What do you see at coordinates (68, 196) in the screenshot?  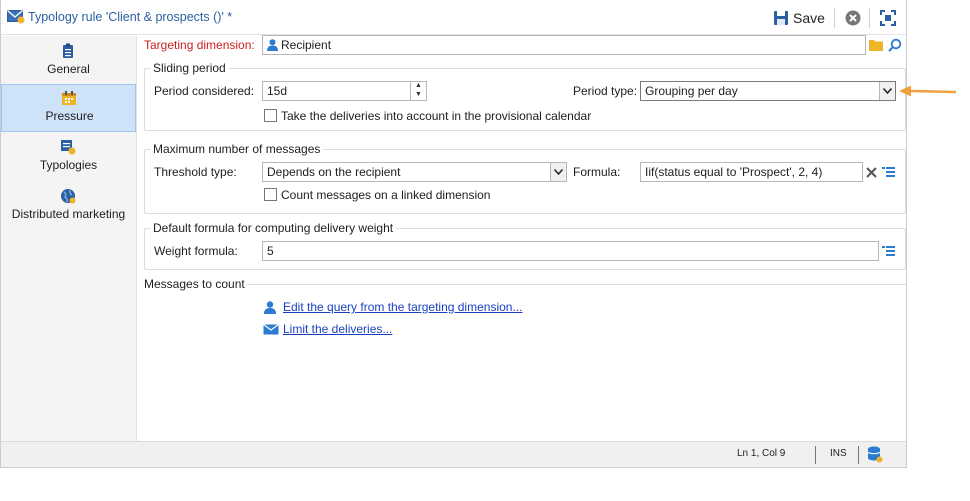 I see `globe-icon` at bounding box center [68, 196].